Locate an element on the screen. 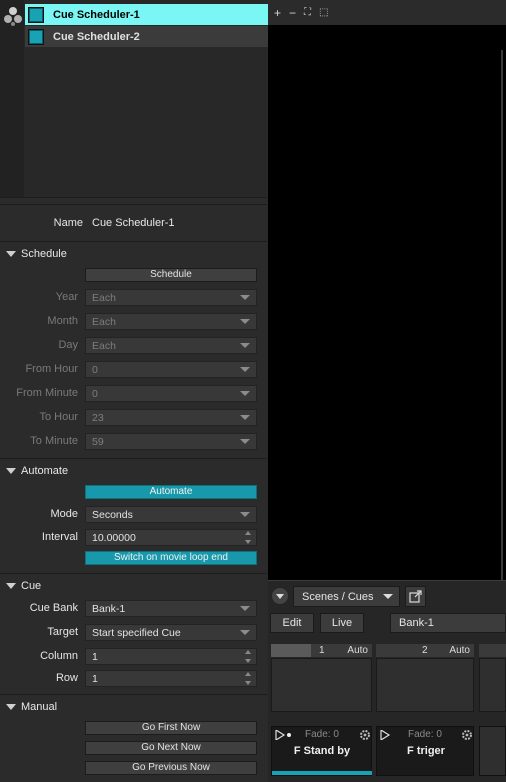  day-select: Each is located at coordinates (171, 345).